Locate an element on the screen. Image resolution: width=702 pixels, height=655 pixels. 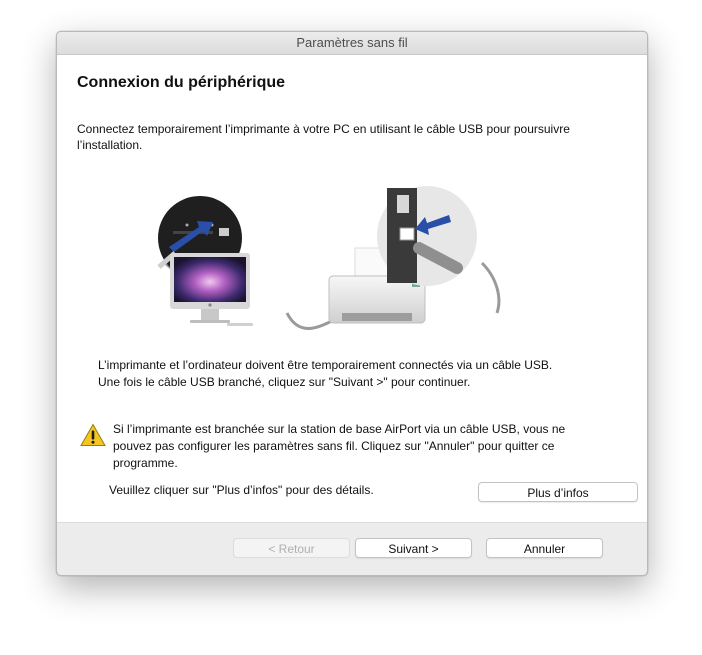
imac-computer-icon is located at coordinates (211, 289).